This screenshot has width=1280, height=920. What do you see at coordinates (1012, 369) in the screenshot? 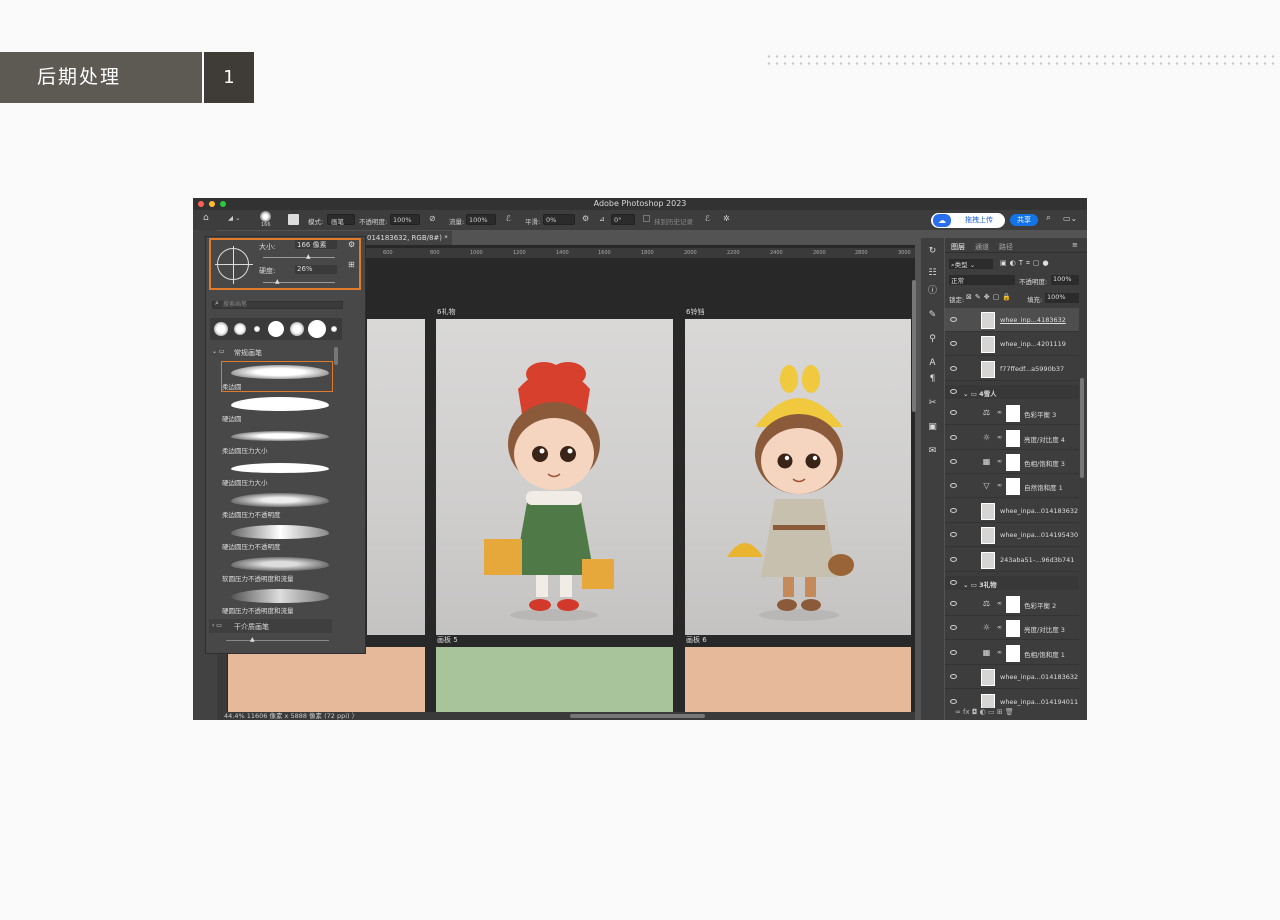
I see `layer-row: f77ffedf...a5990b37` at bounding box center [1012, 369].